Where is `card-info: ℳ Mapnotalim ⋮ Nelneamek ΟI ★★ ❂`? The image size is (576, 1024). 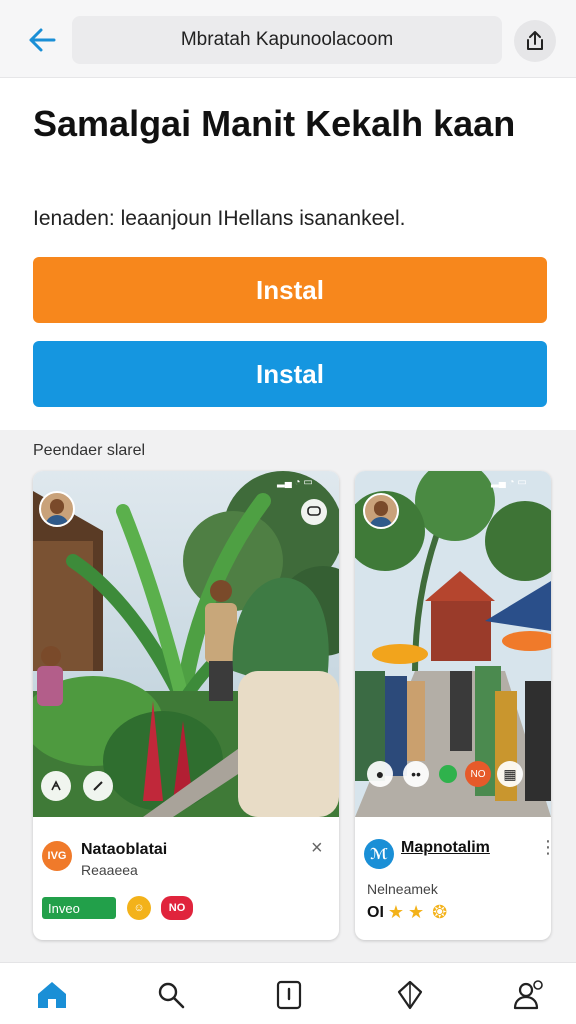
card-info: ℳ Mapnotalim ⋮ Nelneamek ΟI ★★ ❂ is located at coordinates (453, 878).